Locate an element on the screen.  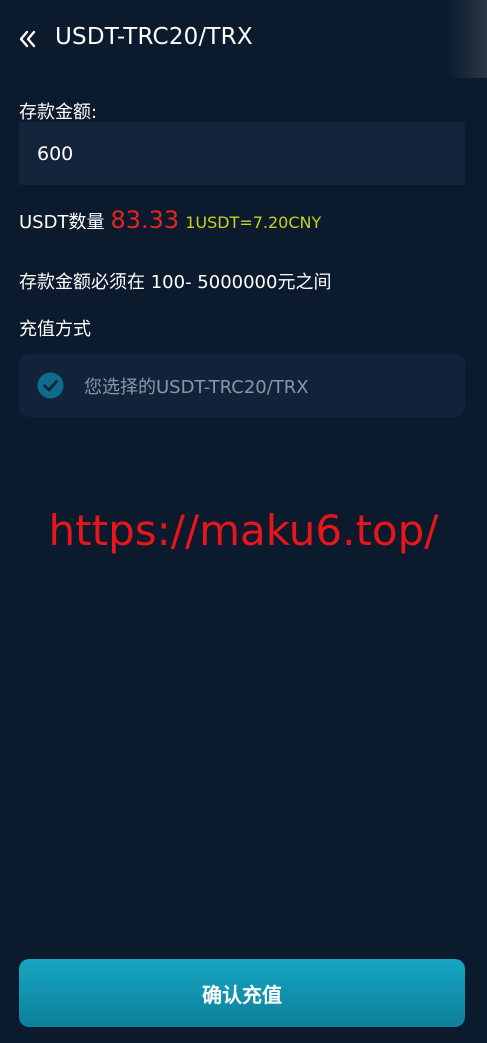
usdt-quantity-value: 83.33 is located at coordinates (145, 220).